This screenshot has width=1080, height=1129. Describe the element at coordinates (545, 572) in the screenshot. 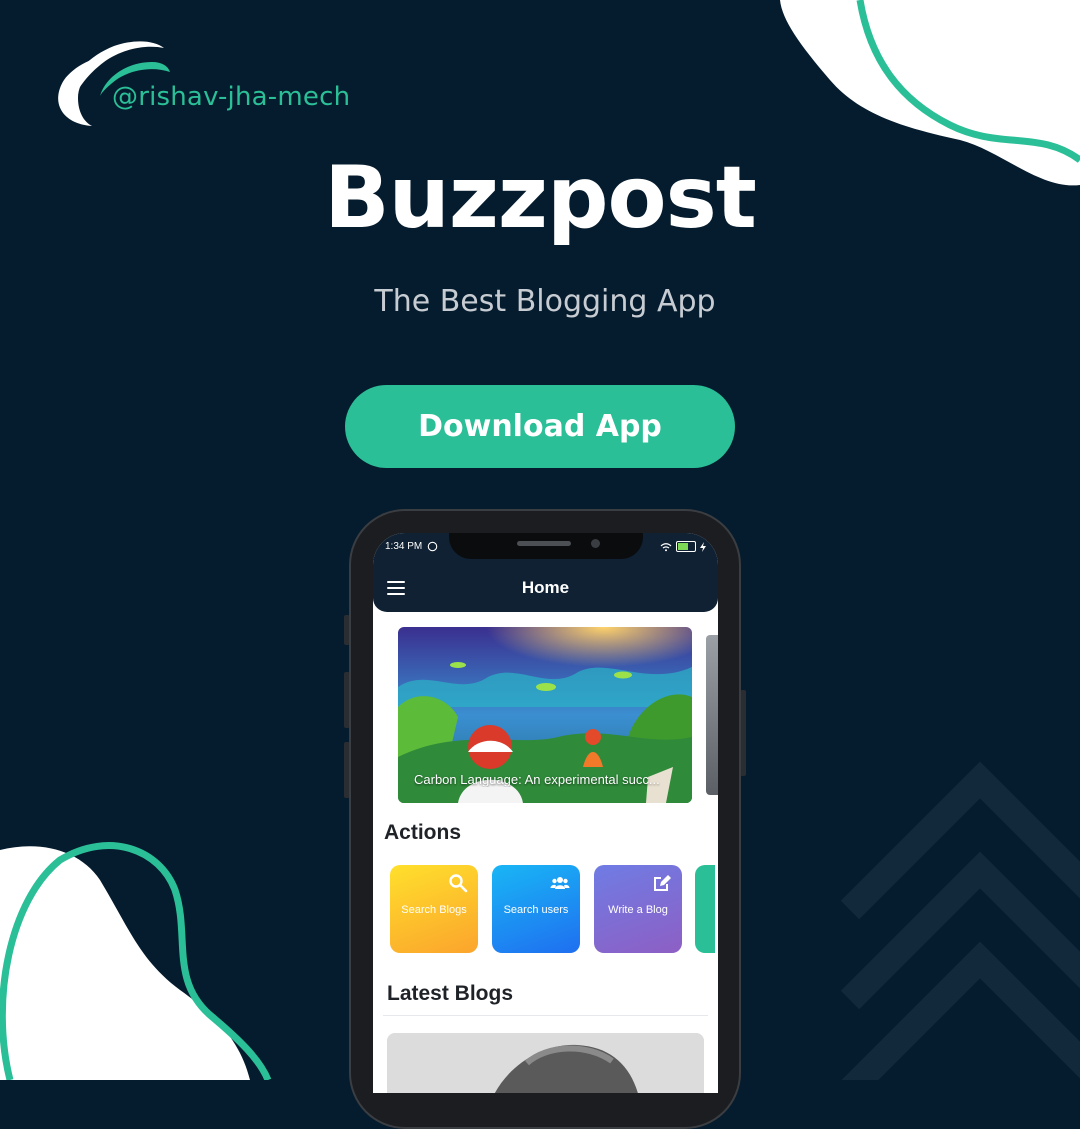

I see `app-bar: 1:34 PM Home` at that location.